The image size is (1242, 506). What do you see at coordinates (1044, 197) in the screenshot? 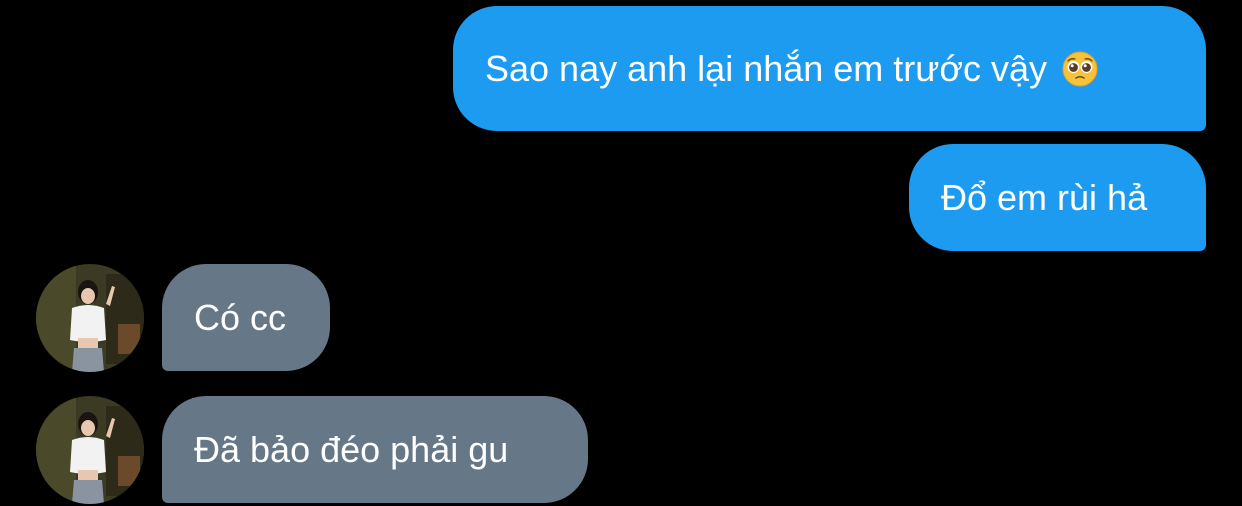
I see `message-text: Đổ em rùi hả` at bounding box center [1044, 197].